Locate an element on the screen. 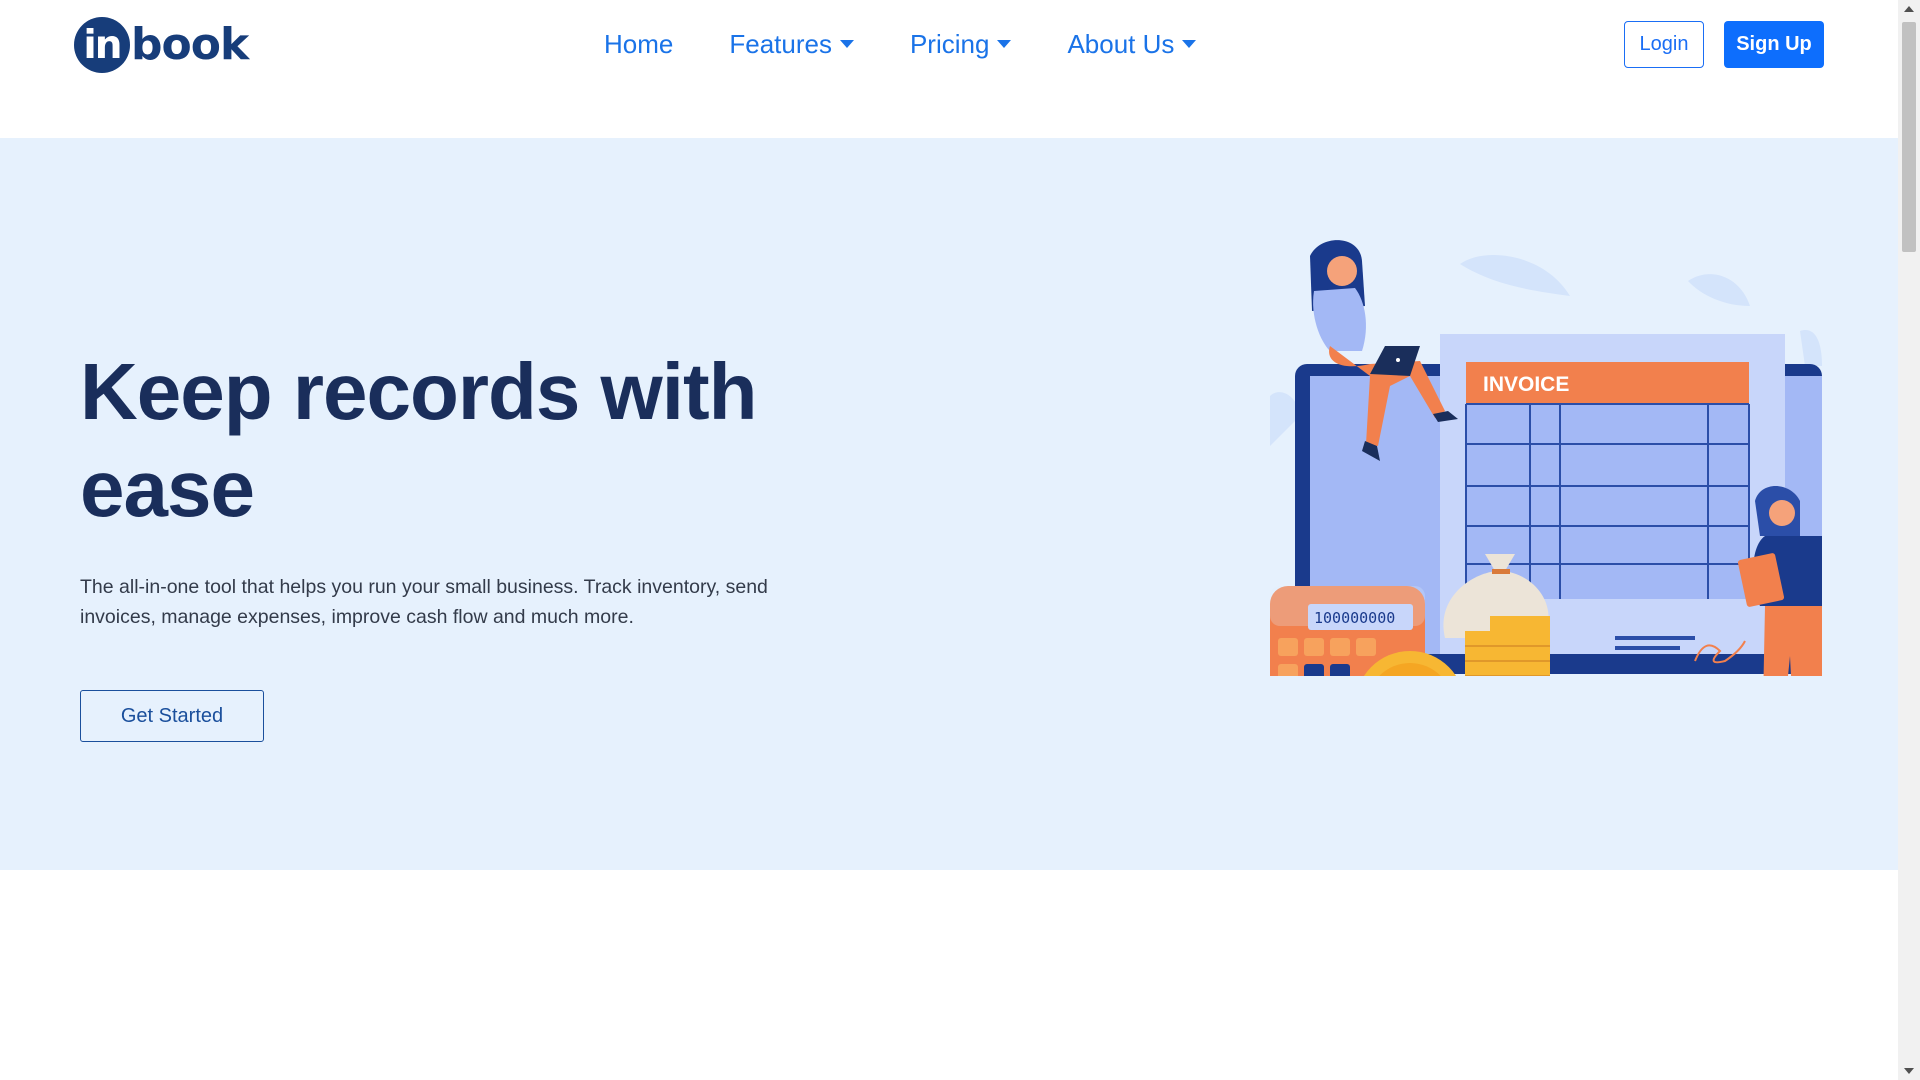 The width and height of the screenshot is (1920, 1080). main-nav: Home Features Pricing About Us is located at coordinates (900, 44).